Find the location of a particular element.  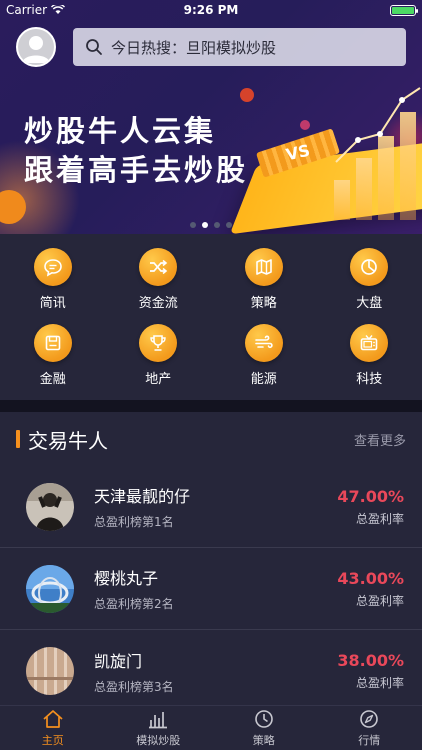

section-divider is located at coordinates (211, 406).